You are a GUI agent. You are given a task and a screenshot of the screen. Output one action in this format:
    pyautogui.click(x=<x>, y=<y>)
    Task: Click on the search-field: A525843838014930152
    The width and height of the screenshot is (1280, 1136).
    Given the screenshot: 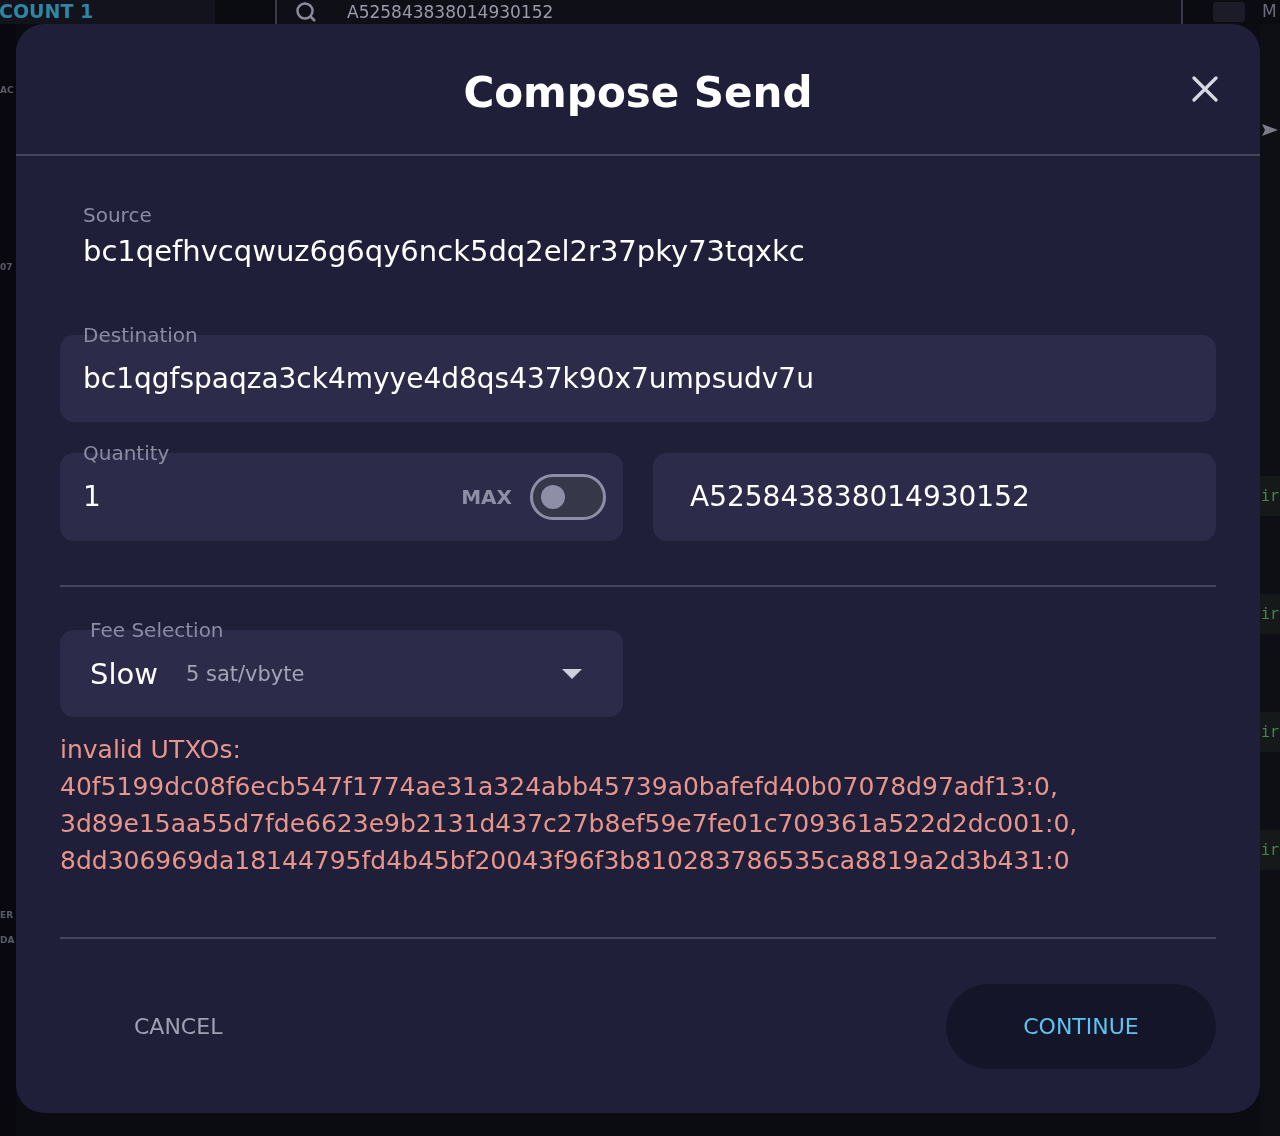 What is the action you would take?
    pyautogui.click(x=729, y=12)
    